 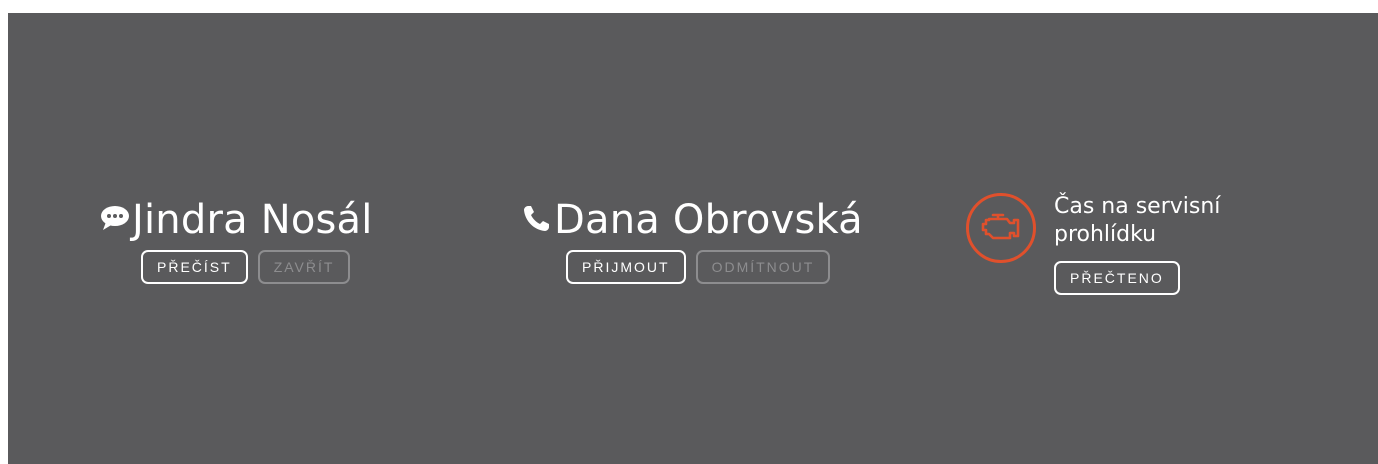 I want to click on accept-call-button: PŘIJMOUT, so click(x=626, y=267).